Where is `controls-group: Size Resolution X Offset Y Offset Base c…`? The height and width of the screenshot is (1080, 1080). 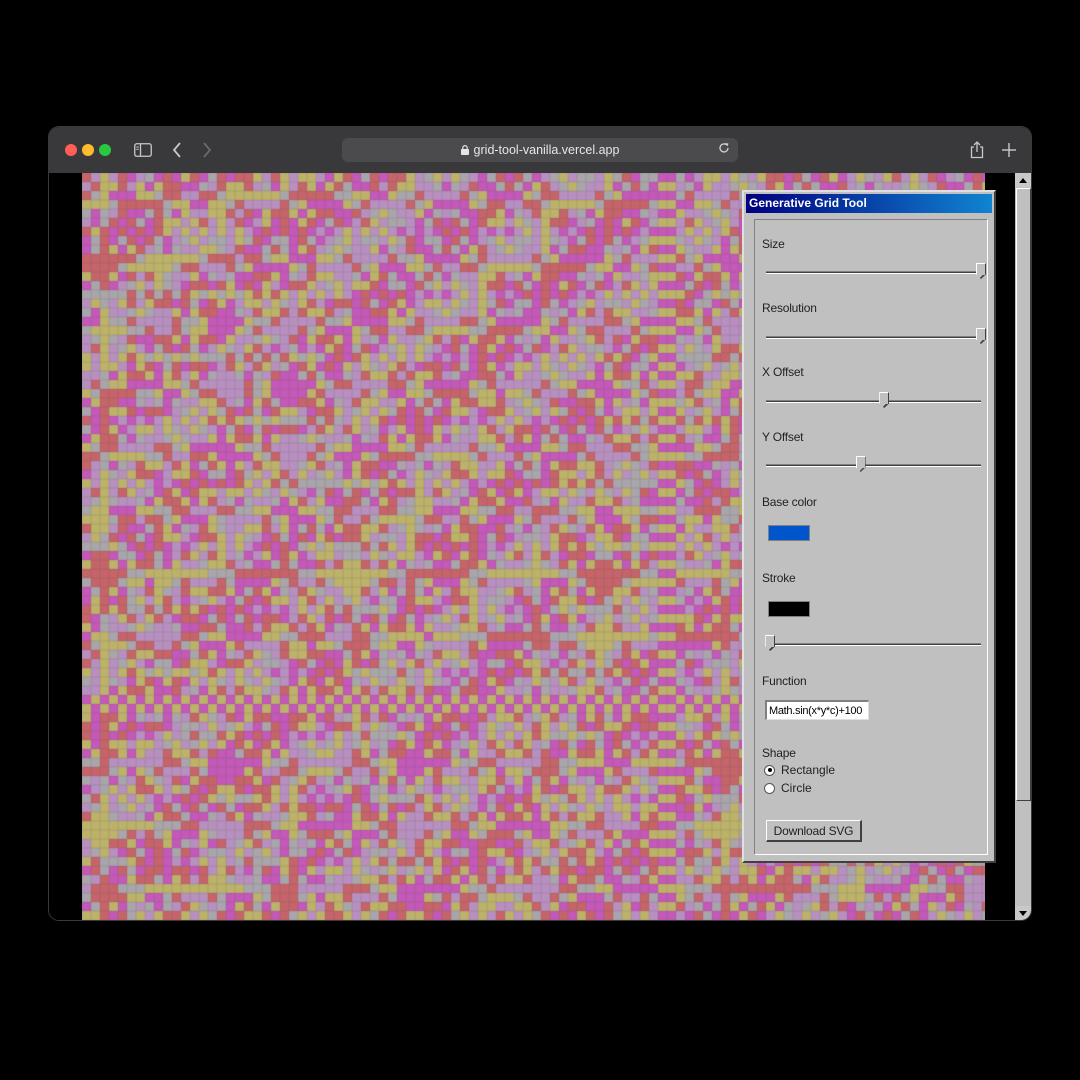 controls-group: Size Resolution X Offset Y Offset Base c… is located at coordinates (871, 537).